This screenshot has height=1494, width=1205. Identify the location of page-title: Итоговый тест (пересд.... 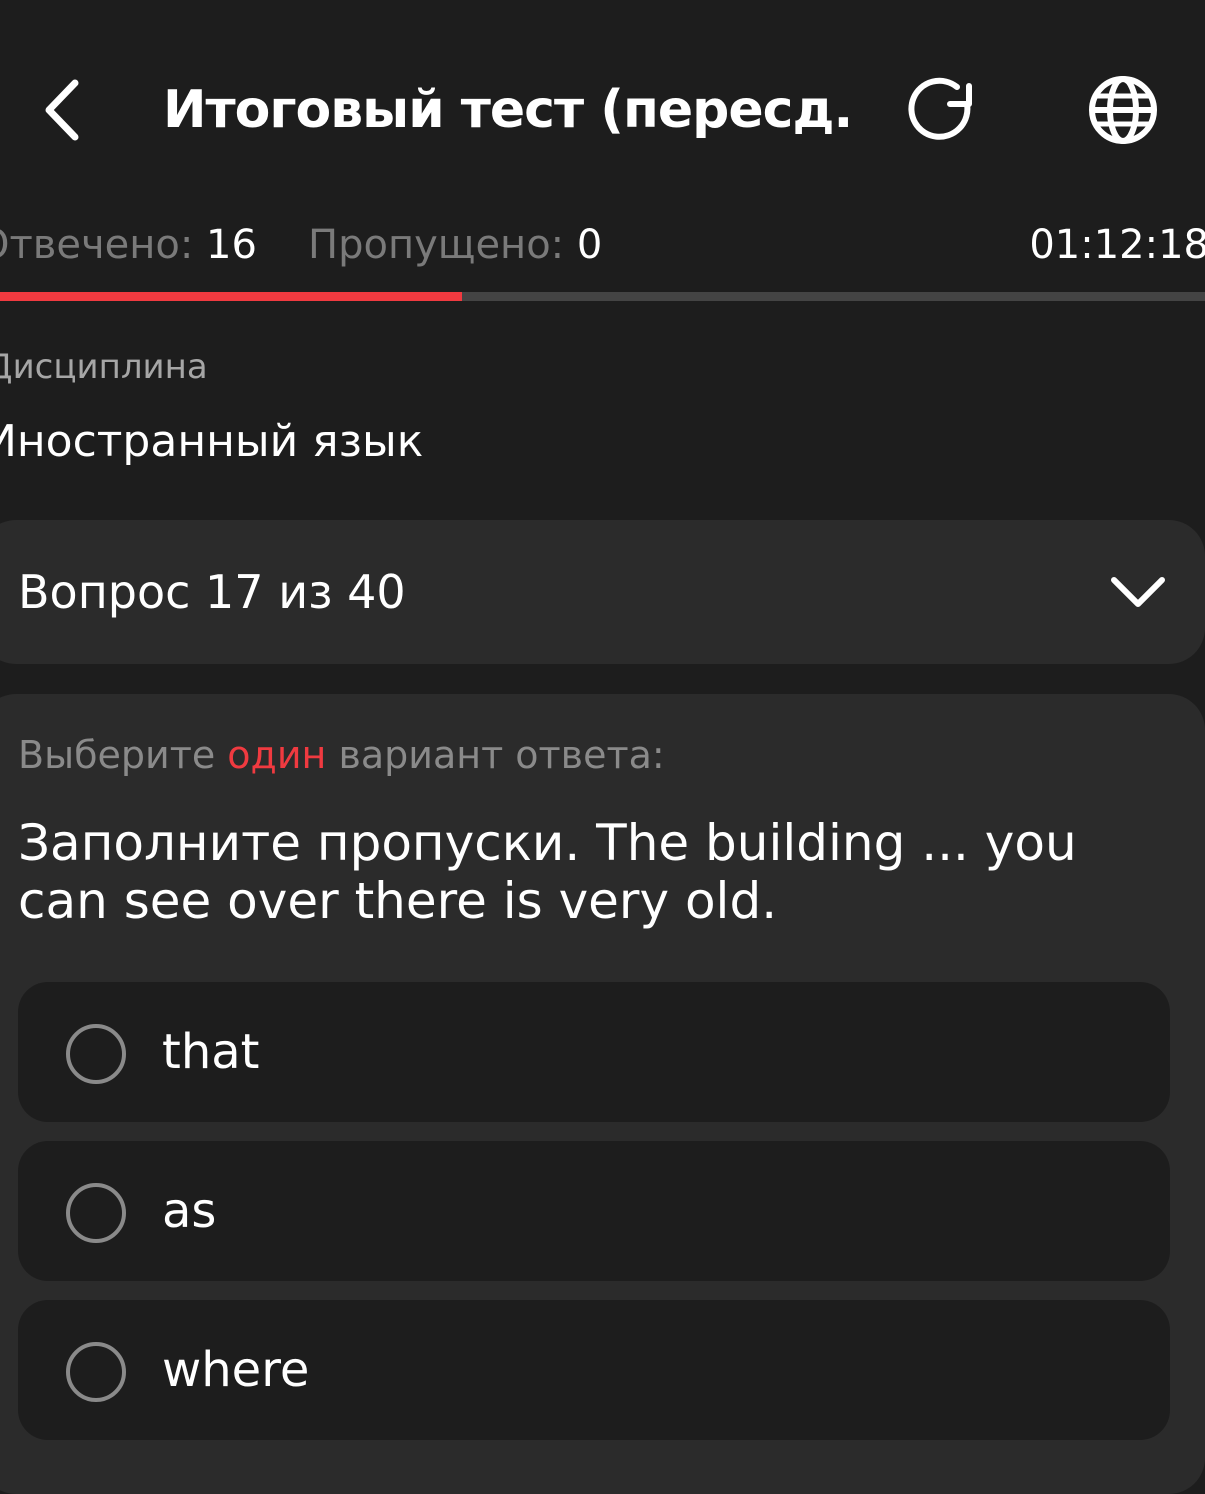
(508, 110).